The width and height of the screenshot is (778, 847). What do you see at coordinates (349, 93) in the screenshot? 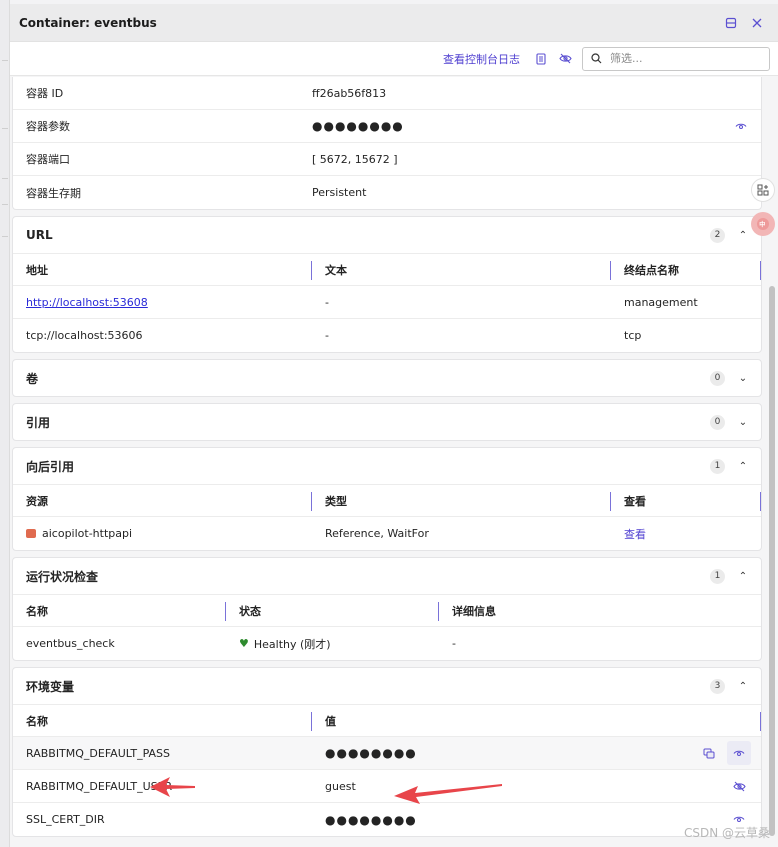
I see `prop-value: ff26ab56f813` at bounding box center [349, 93].